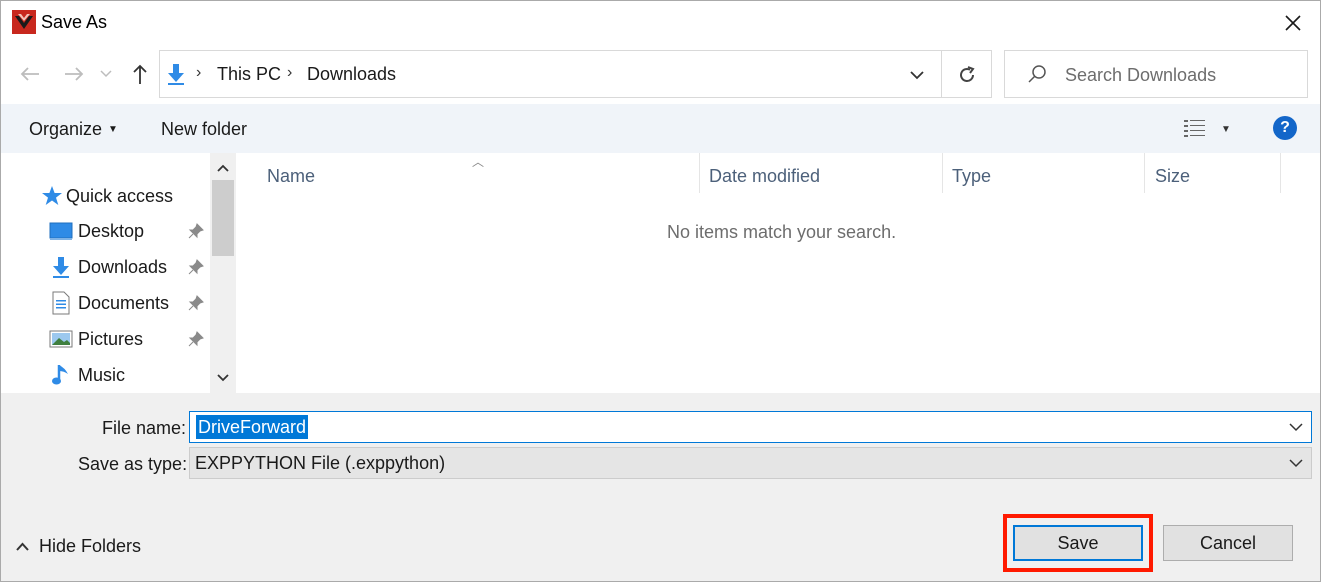 The width and height of the screenshot is (1321, 582). Describe the element at coordinates (478, 162) in the screenshot. I see `sort-ascending-icon: ︿` at that location.